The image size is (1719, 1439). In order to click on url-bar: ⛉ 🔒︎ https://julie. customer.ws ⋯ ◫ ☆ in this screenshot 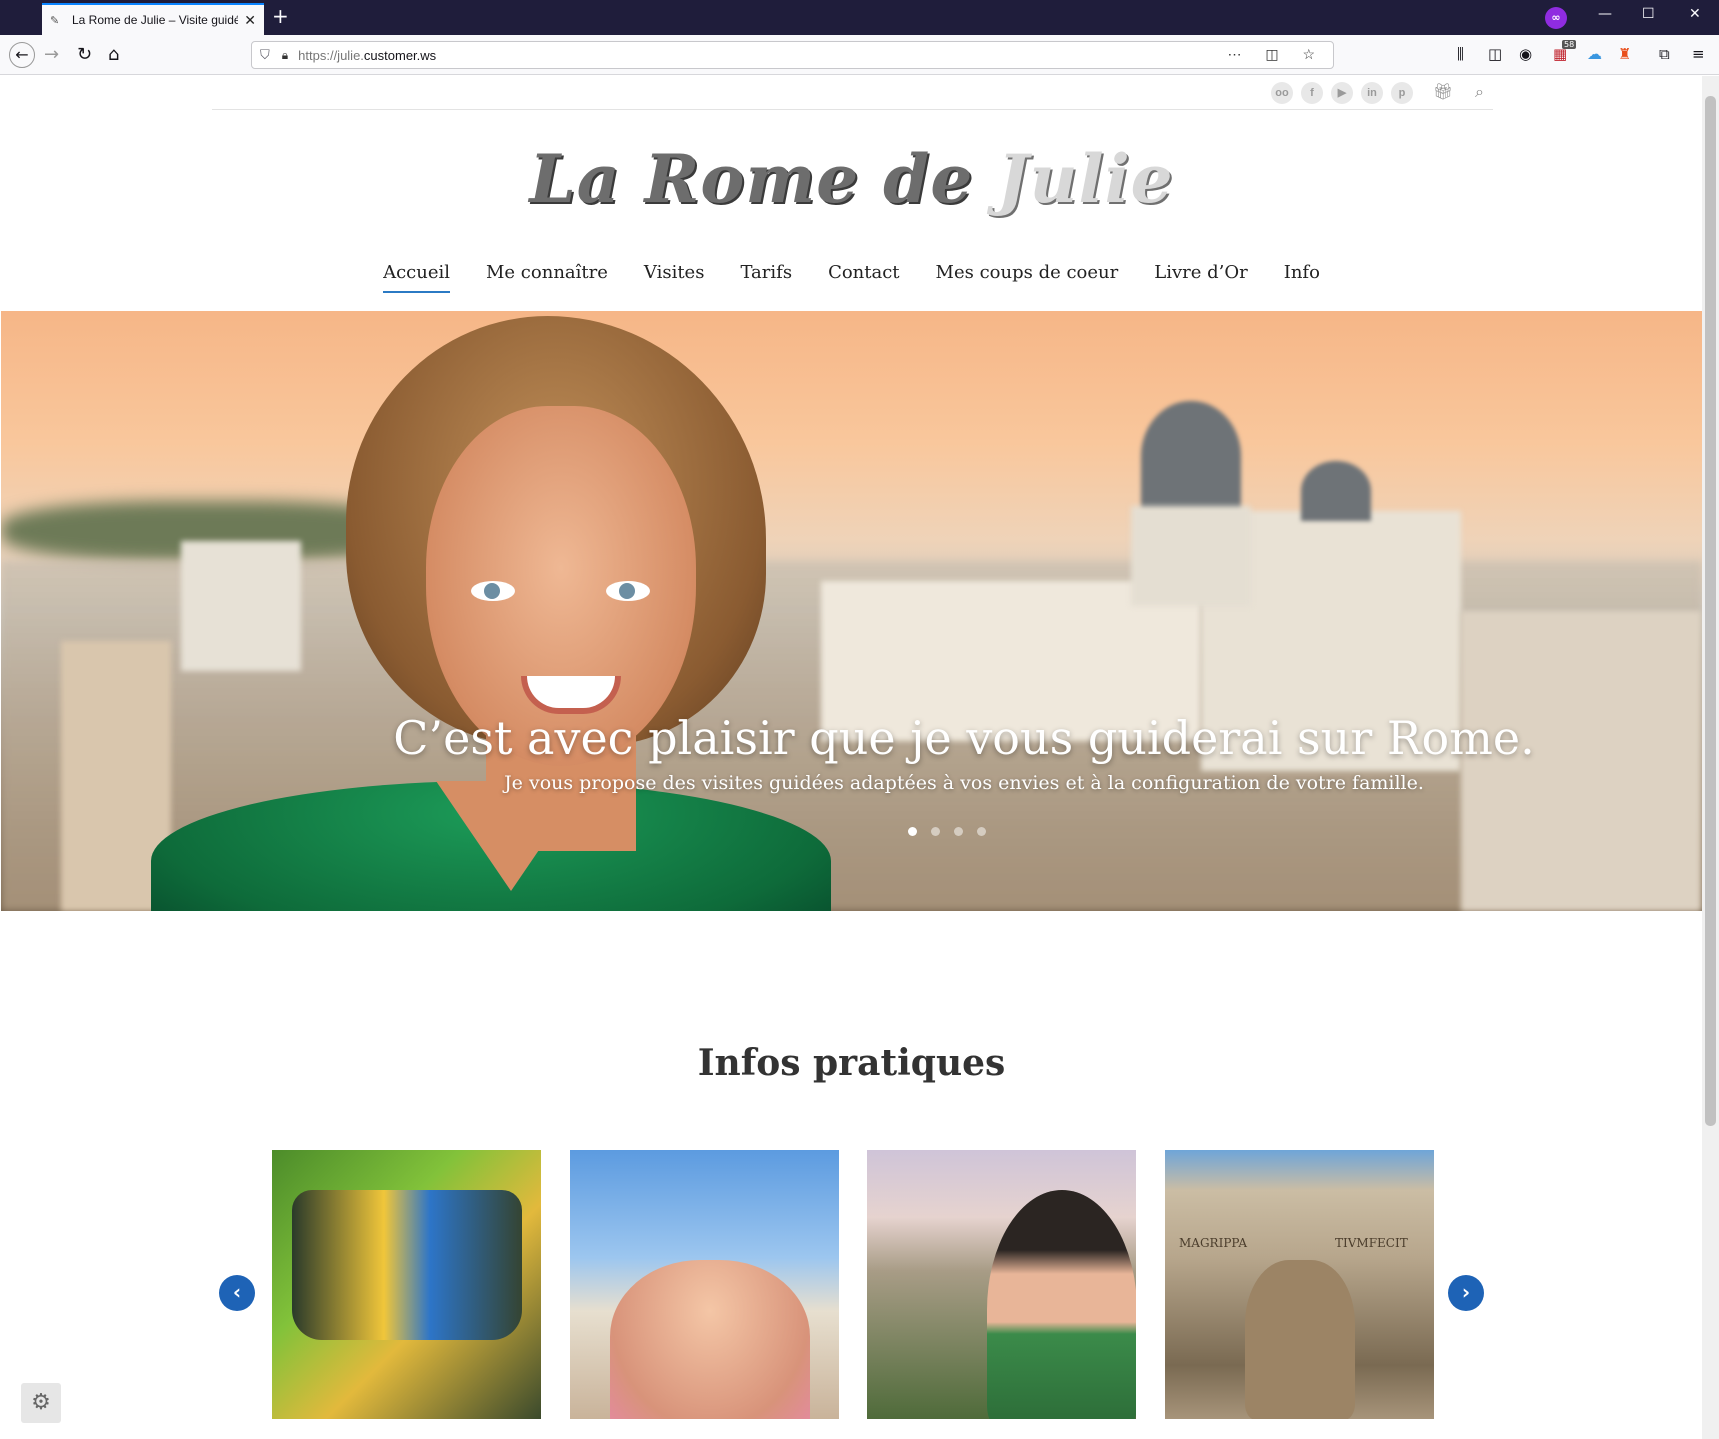, I will do `click(792, 55)`.